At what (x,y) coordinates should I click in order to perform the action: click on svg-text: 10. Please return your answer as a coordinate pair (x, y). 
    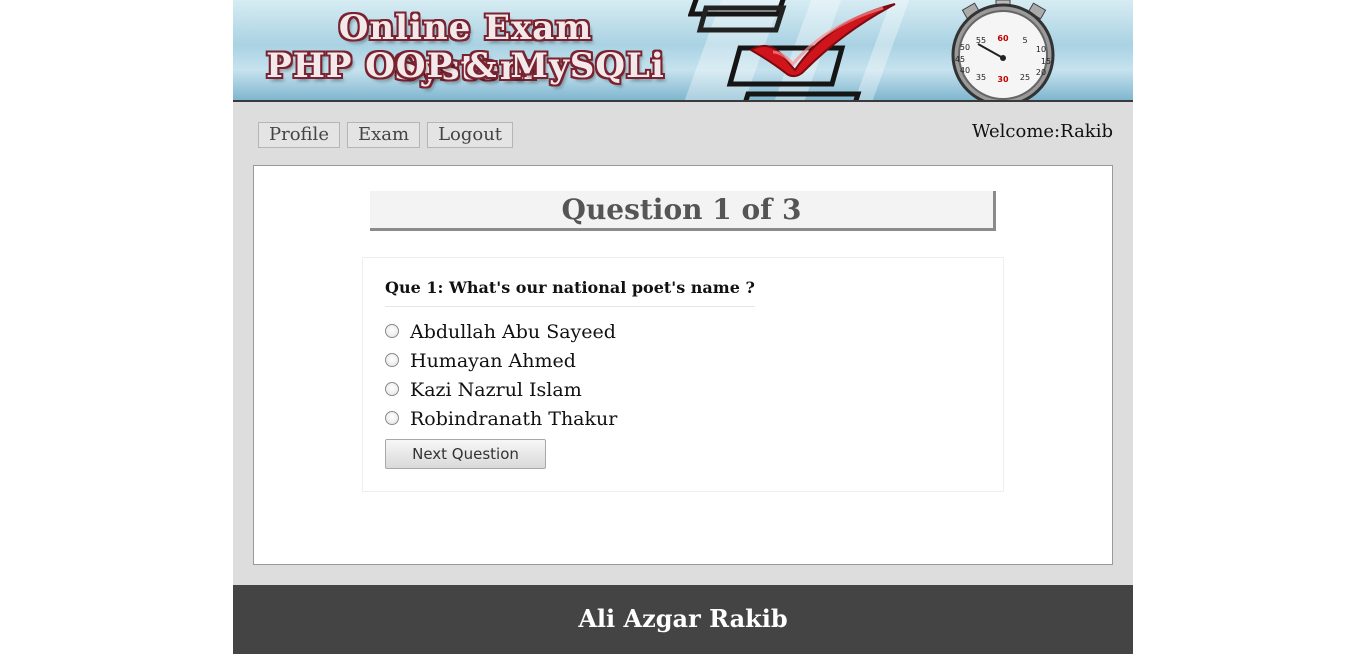
    Looking at the image, I should click on (1041, 49).